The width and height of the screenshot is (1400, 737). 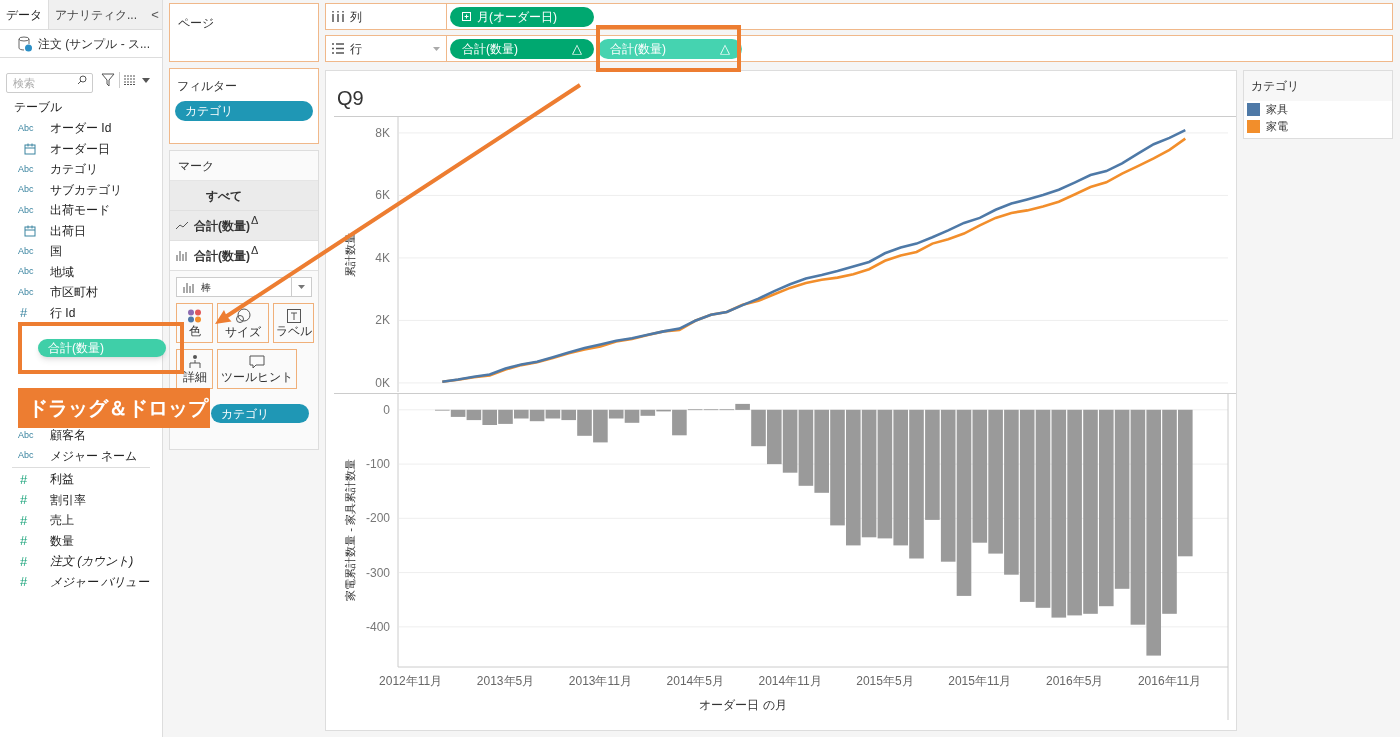 What do you see at coordinates (377, 518) in the screenshot?
I see `axis-tick-label: -200` at bounding box center [377, 518].